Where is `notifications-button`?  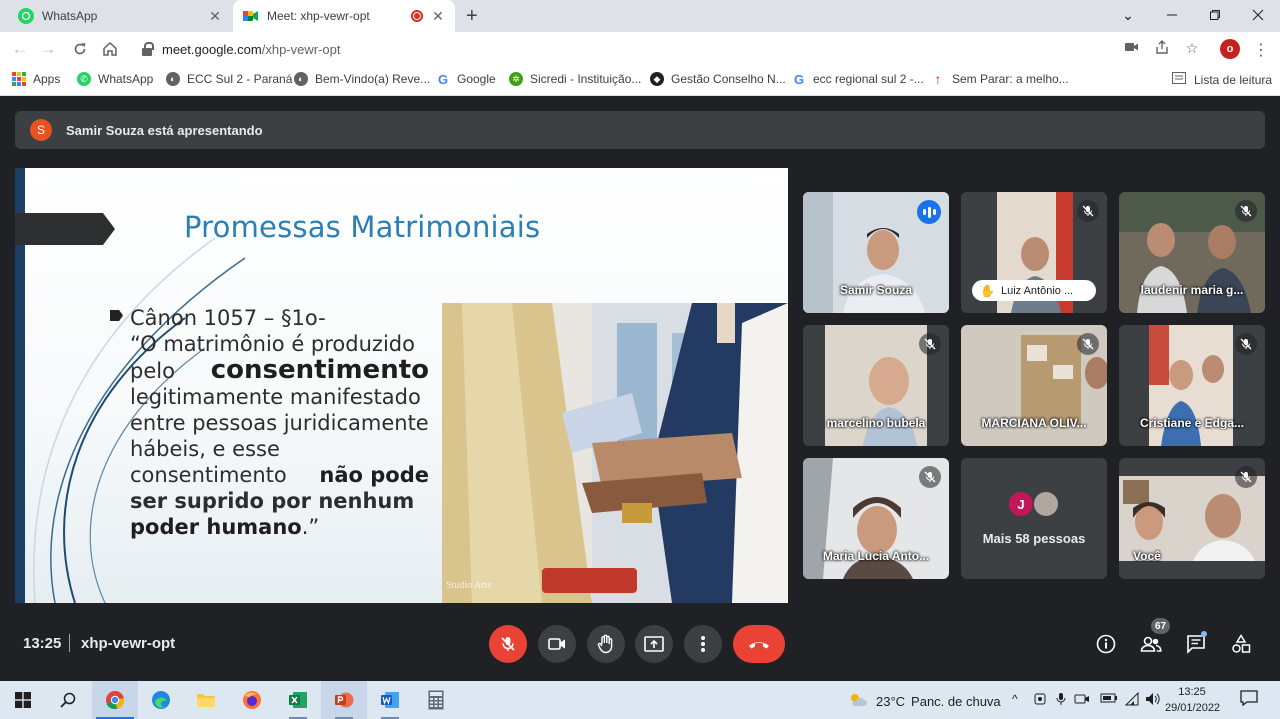
notifications-button is located at coordinates (1249, 699).